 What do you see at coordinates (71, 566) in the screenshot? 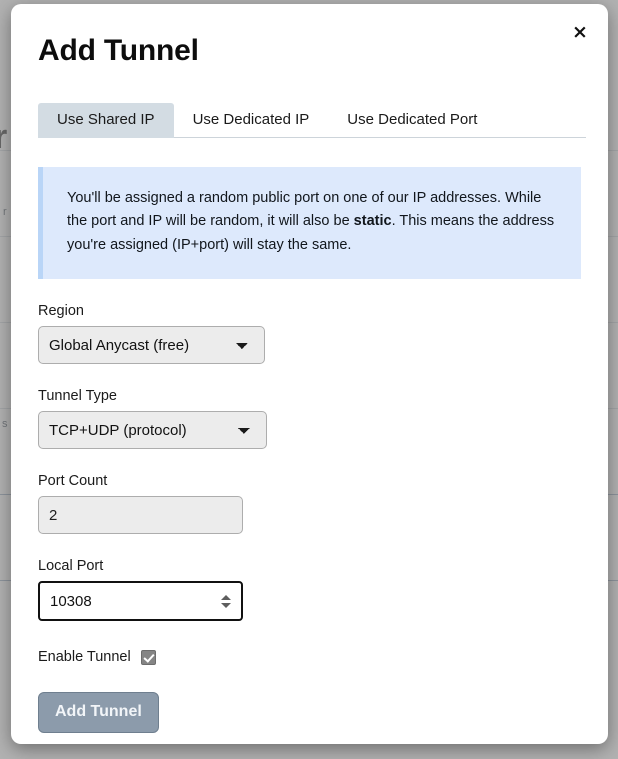
I see `local-port-label: Local Port` at bounding box center [71, 566].